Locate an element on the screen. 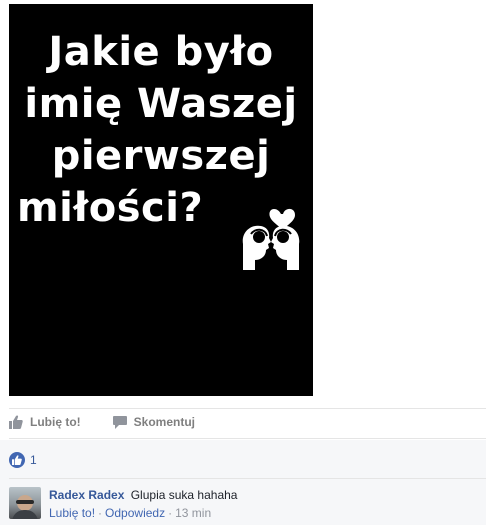 This screenshot has height=525, width=495. like-button: Lubię to! is located at coordinates (45, 422).